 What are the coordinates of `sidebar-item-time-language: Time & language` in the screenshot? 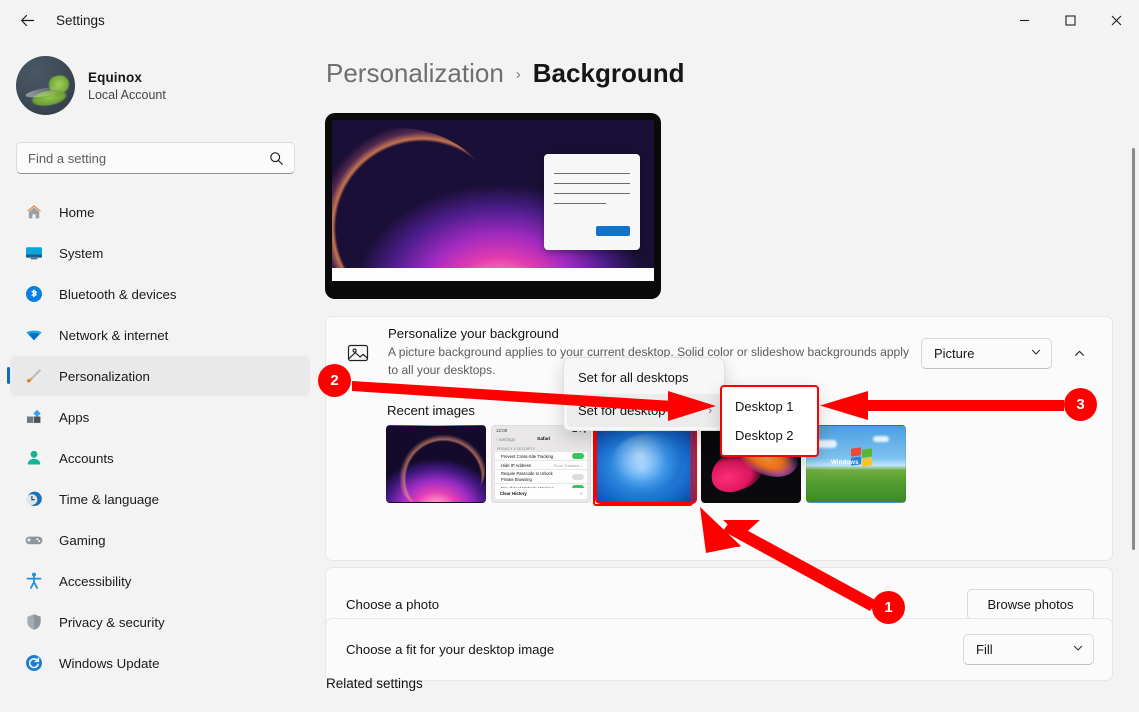 It's located at (160, 499).